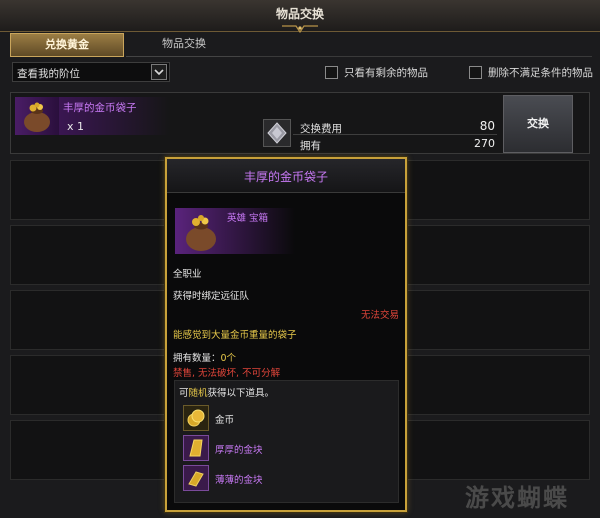  What do you see at coordinates (211, 296) in the screenshot?
I see `tooltip-bind: 获得时绑定远征队` at bounding box center [211, 296].